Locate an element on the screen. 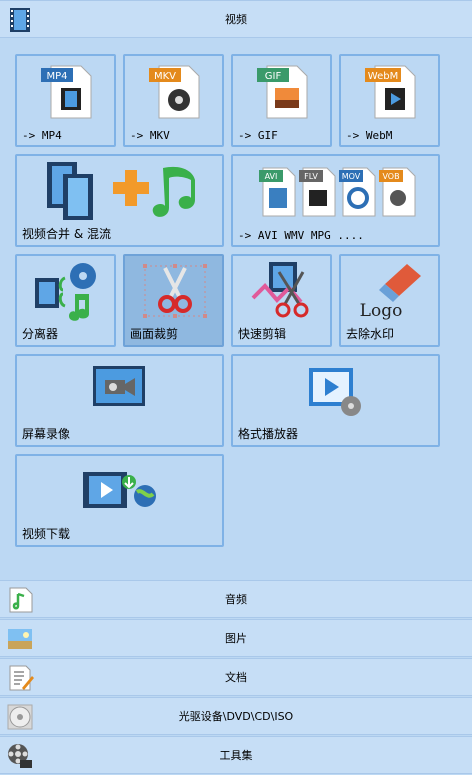  document-section-header: 文档 is located at coordinates (236, 677).